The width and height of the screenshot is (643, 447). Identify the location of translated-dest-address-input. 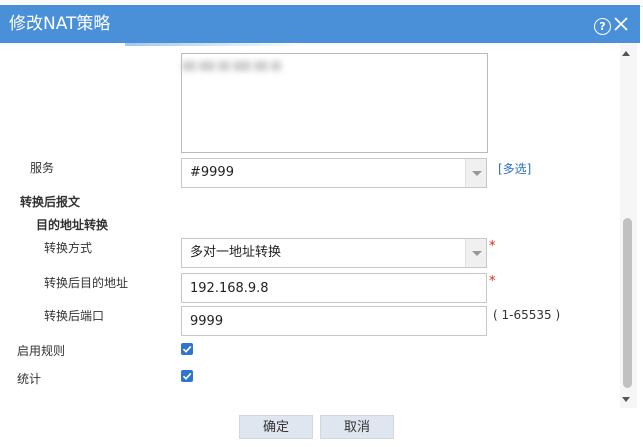
(334, 288).